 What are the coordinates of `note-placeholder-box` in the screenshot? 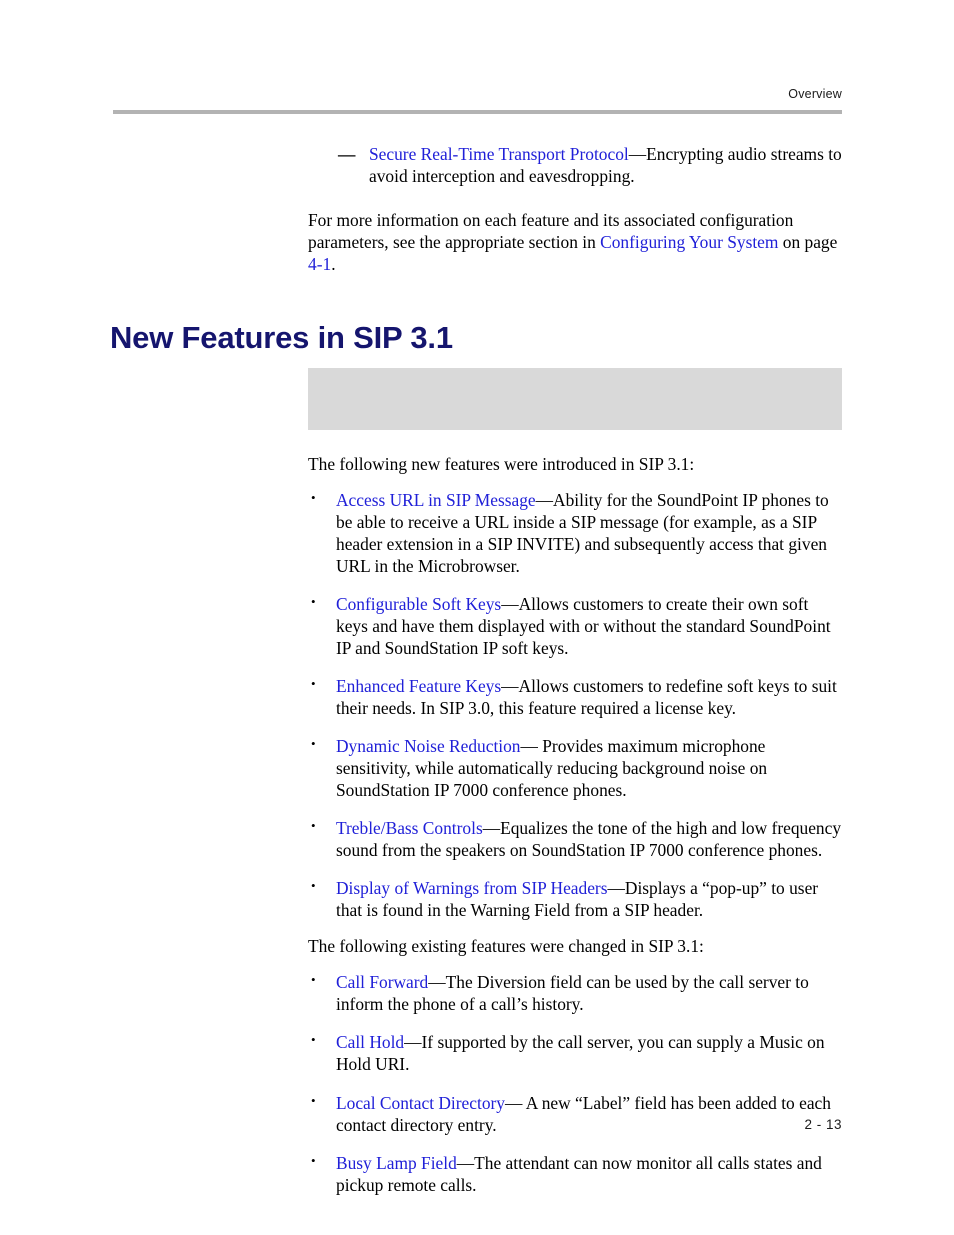 It's located at (575, 399).